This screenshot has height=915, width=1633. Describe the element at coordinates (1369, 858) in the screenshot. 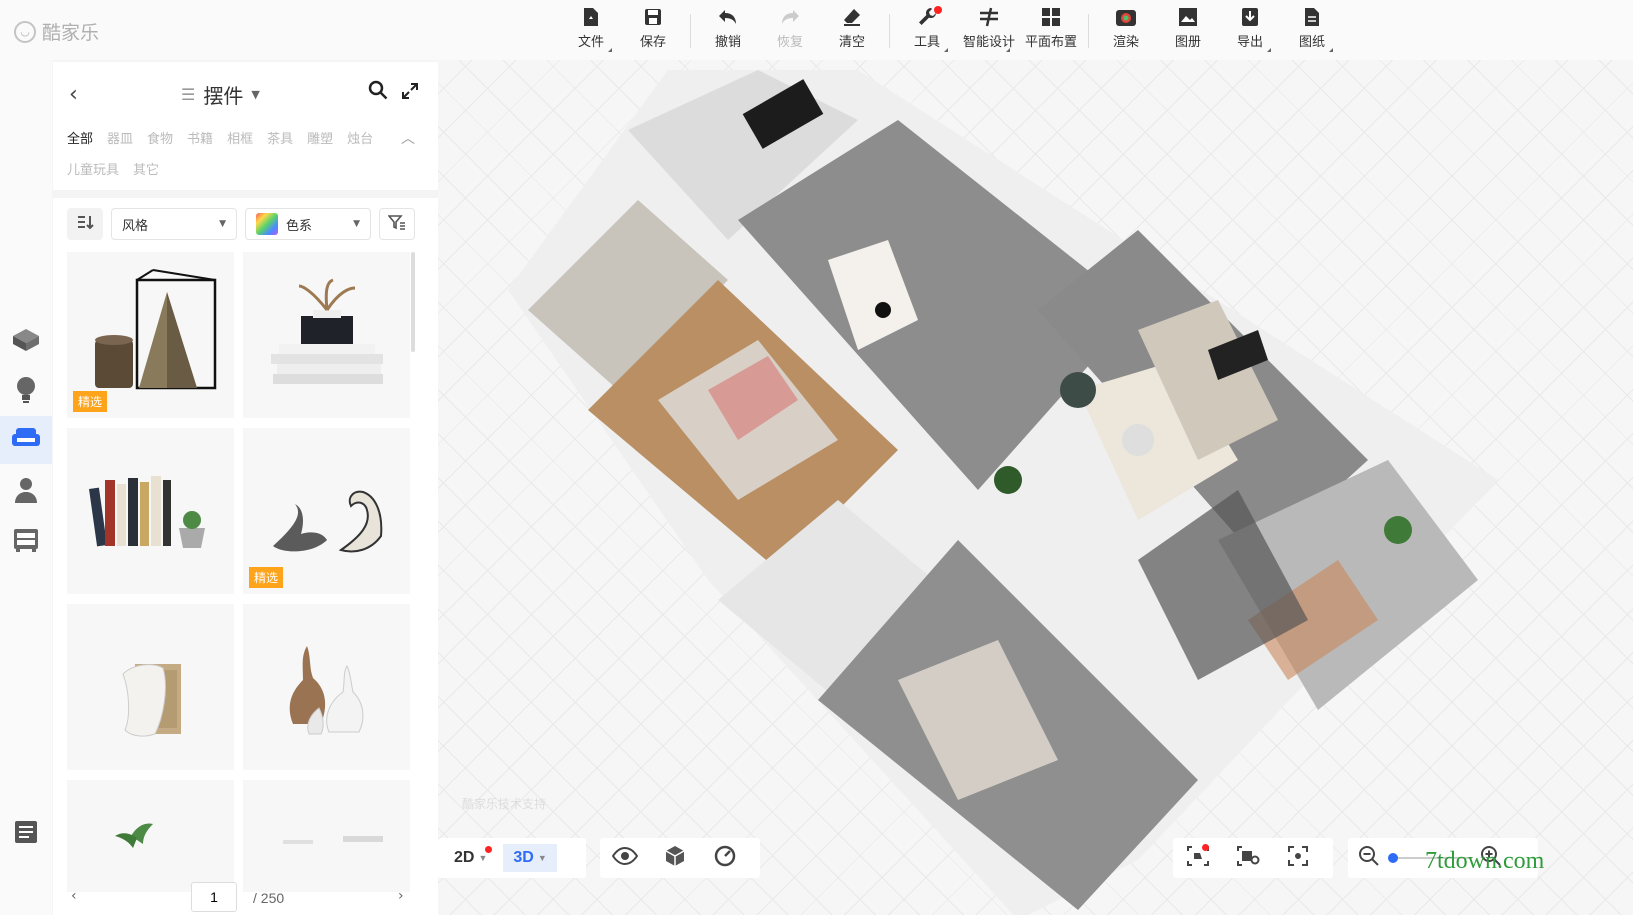

I see `zoom-out-icon` at that location.